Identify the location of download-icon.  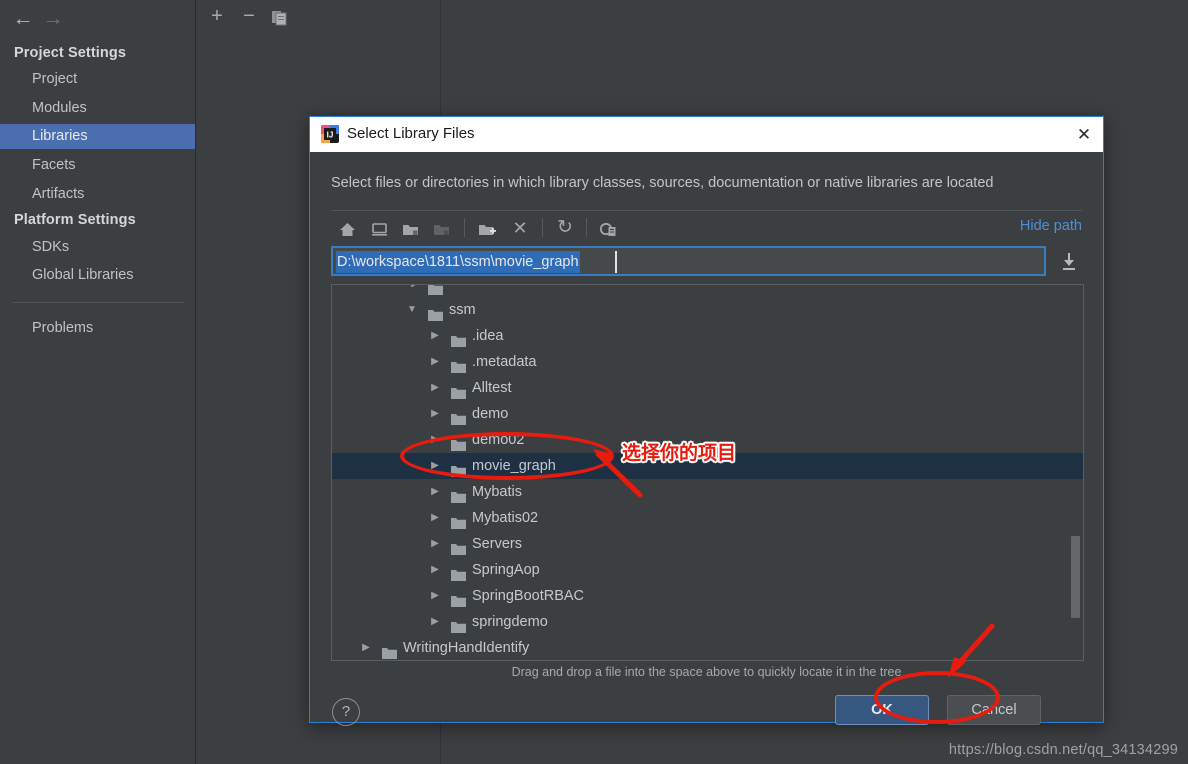
(1069, 261).